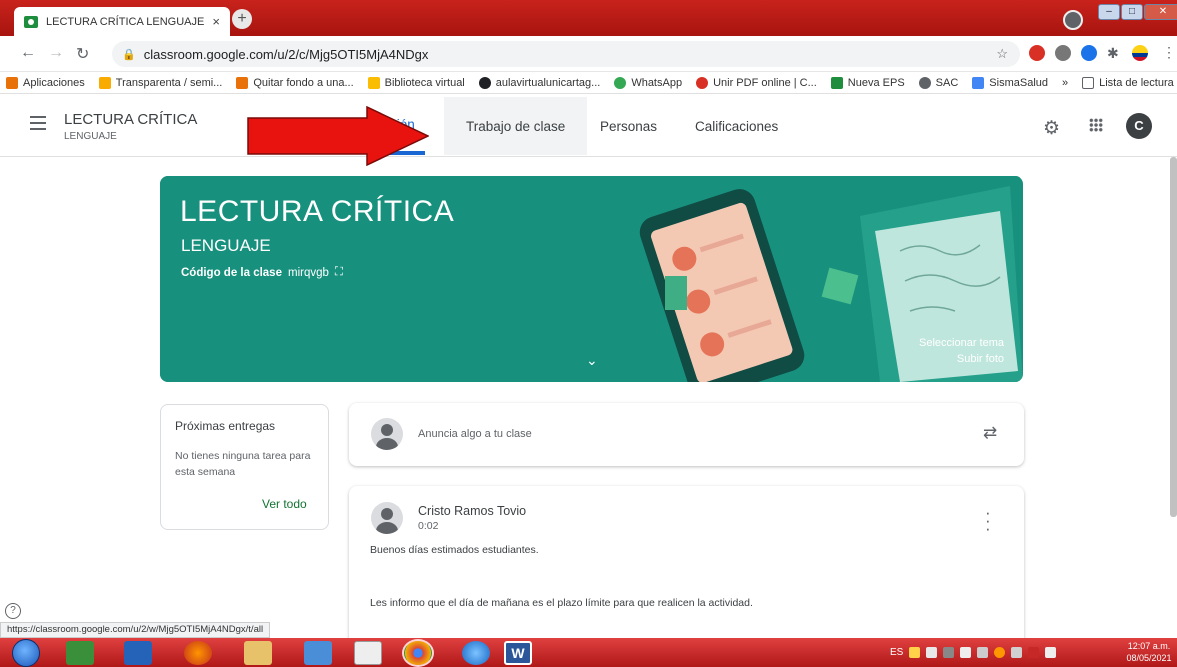  I want to click on tab-trabajo-de-clase: Trabajo de clase, so click(516, 126).